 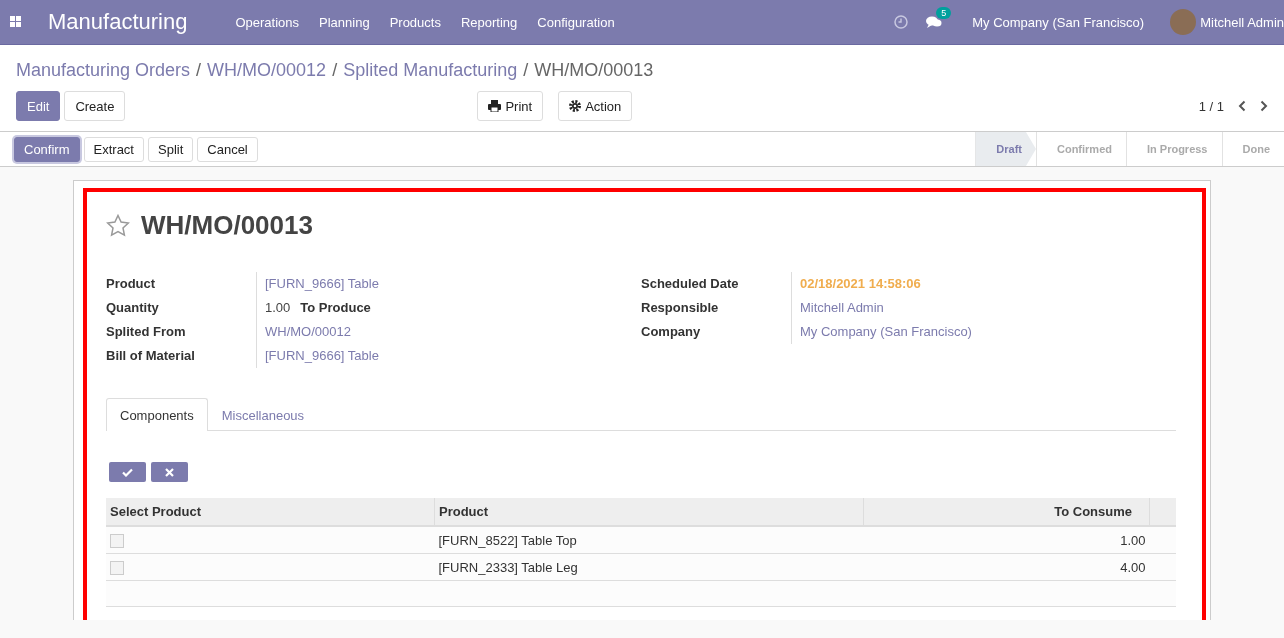 What do you see at coordinates (944, 13) in the screenshot?
I see `message-count-badge: 5` at bounding box center [944, 13].